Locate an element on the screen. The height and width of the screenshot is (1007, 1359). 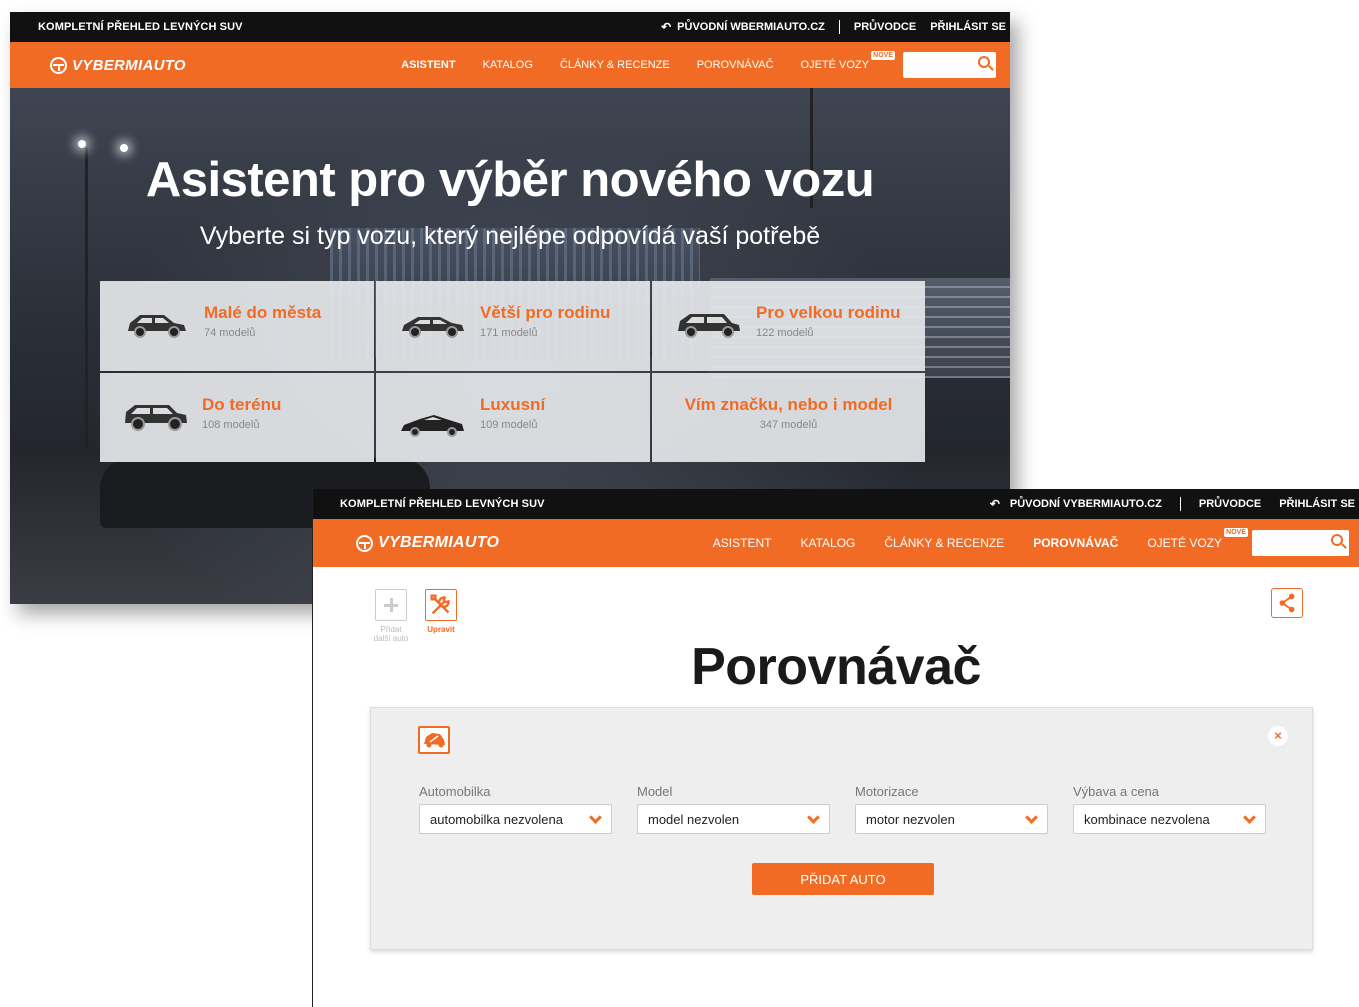
select-value: kombinace nezvolena is located at coordinates (1147, 819).